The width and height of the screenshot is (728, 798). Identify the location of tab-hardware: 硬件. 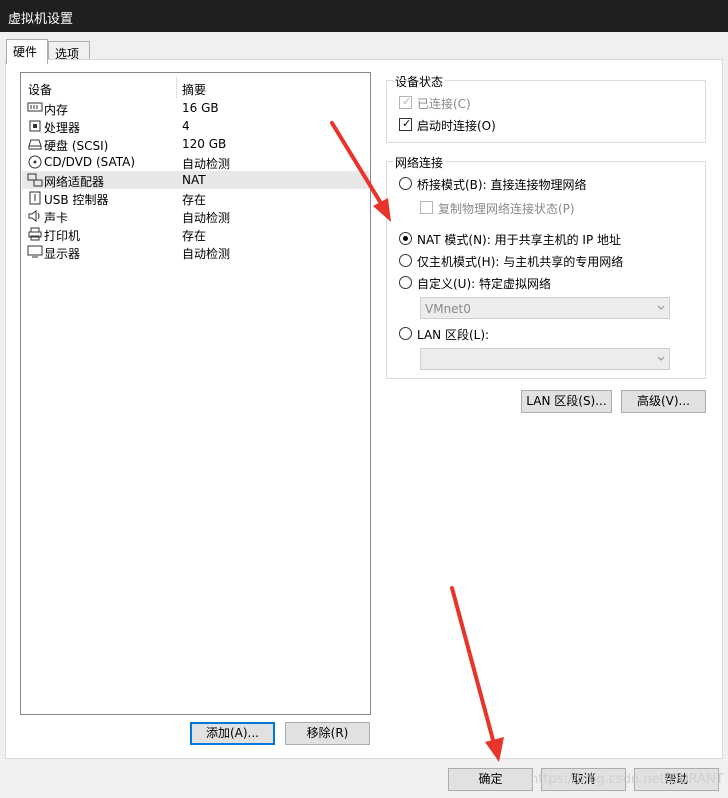
(27, 51).